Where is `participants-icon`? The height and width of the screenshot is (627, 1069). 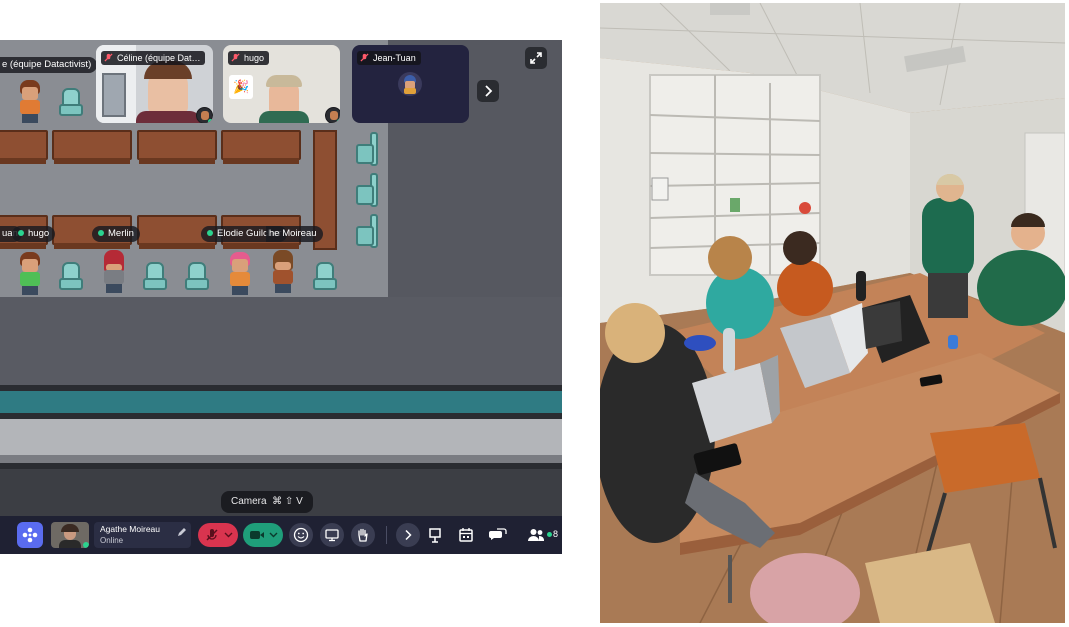 participants-icon is located at coordinates (536, 535).